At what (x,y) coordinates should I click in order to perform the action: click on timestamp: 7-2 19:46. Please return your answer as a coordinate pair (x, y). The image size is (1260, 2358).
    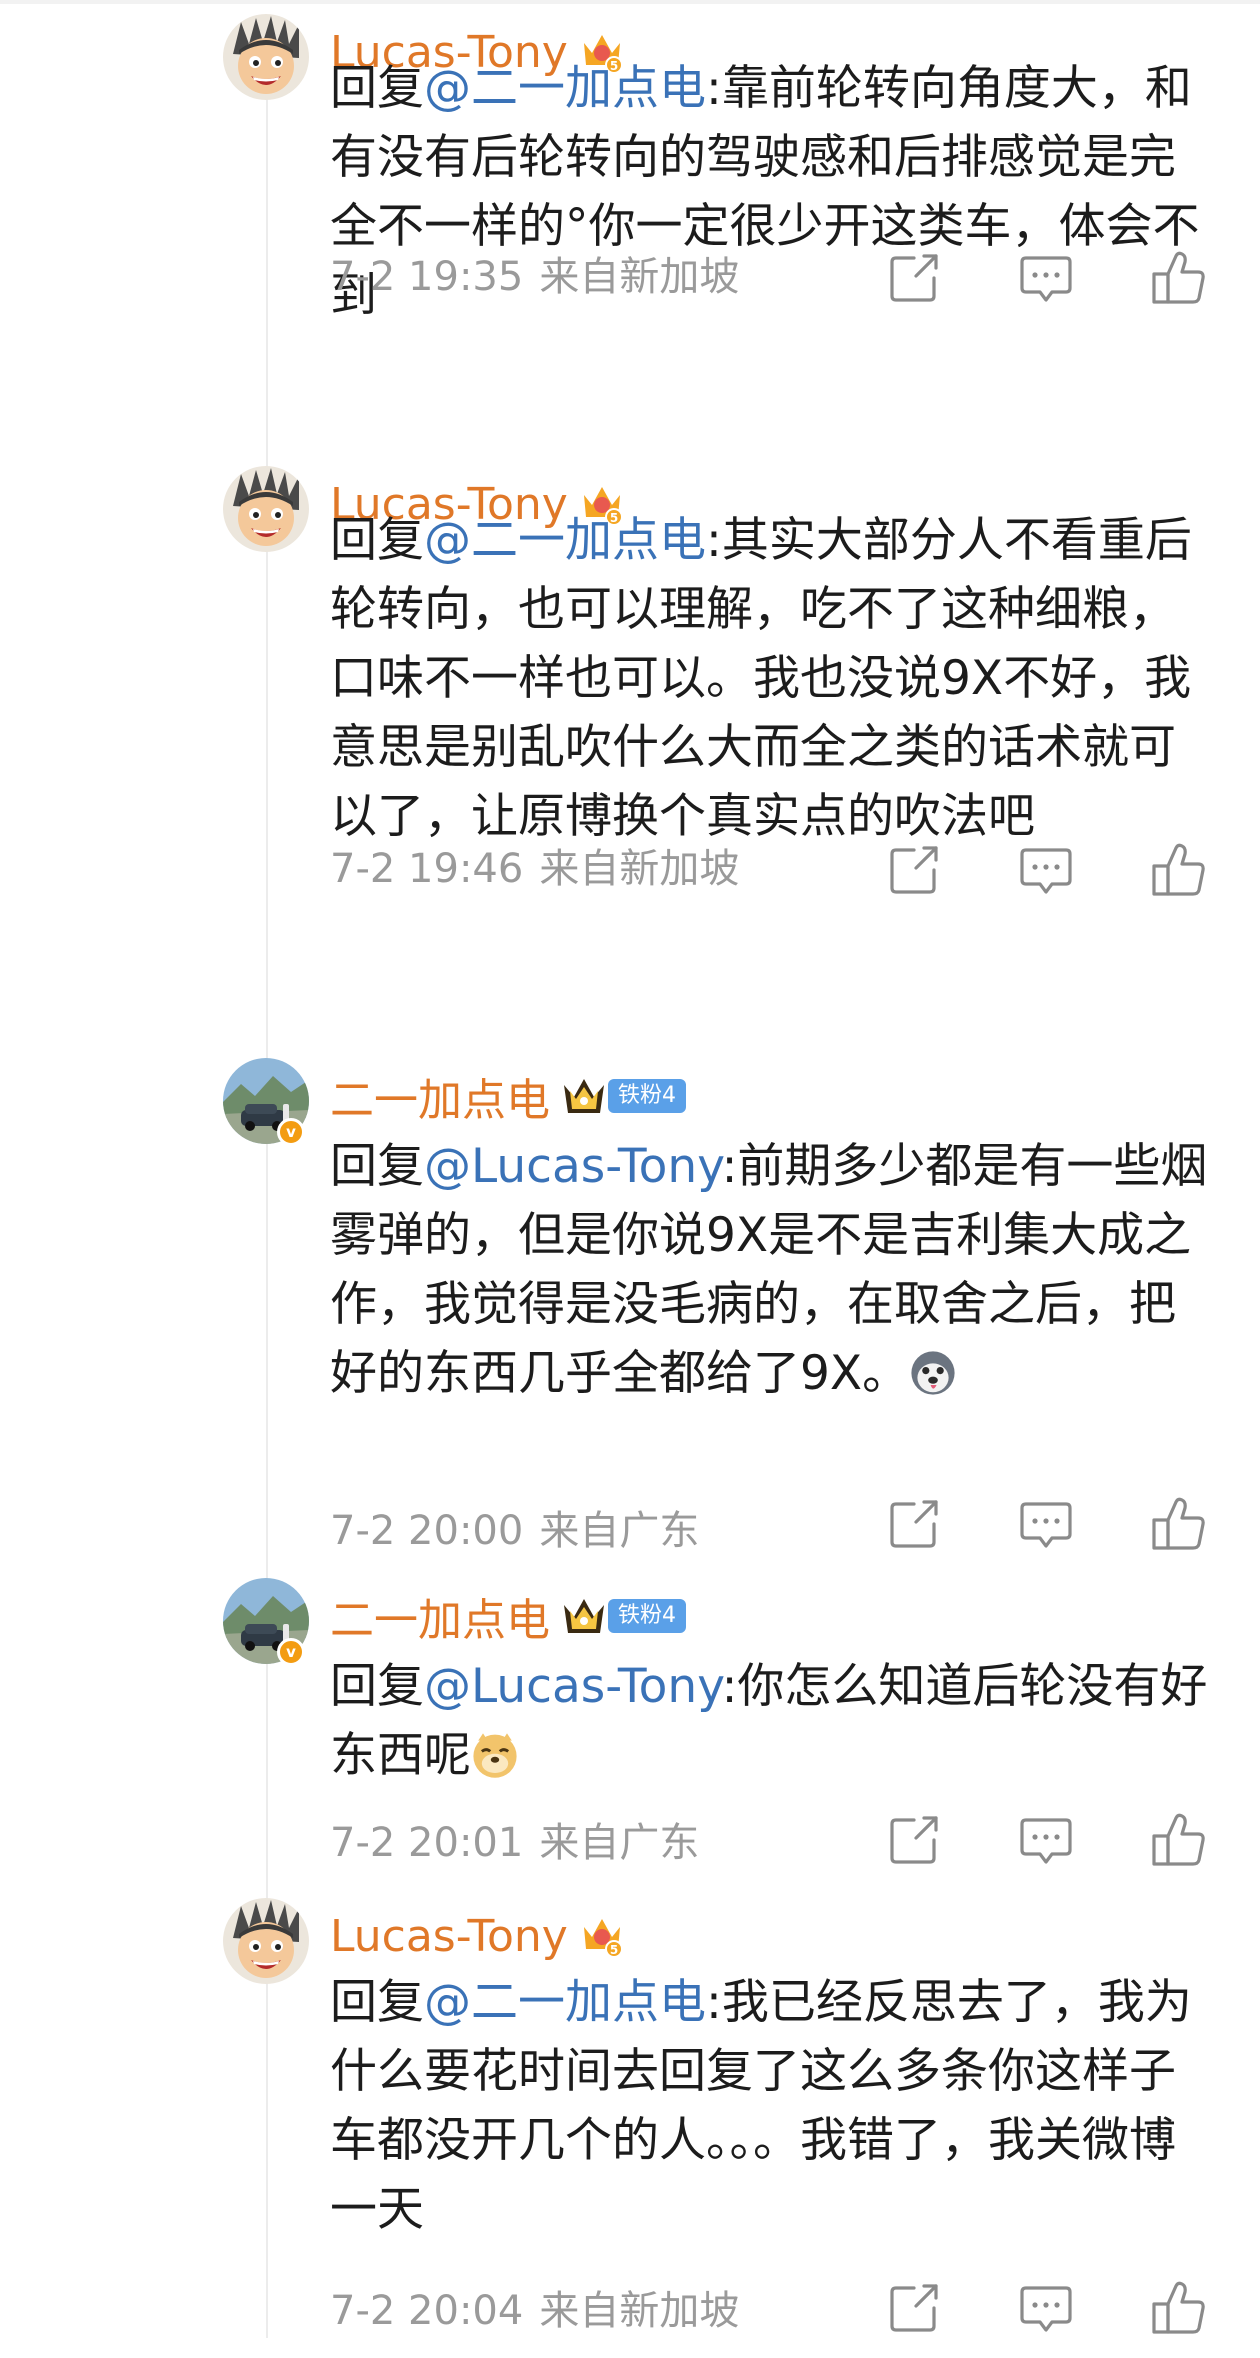
    Looking at the image, I should click on (427, 869).